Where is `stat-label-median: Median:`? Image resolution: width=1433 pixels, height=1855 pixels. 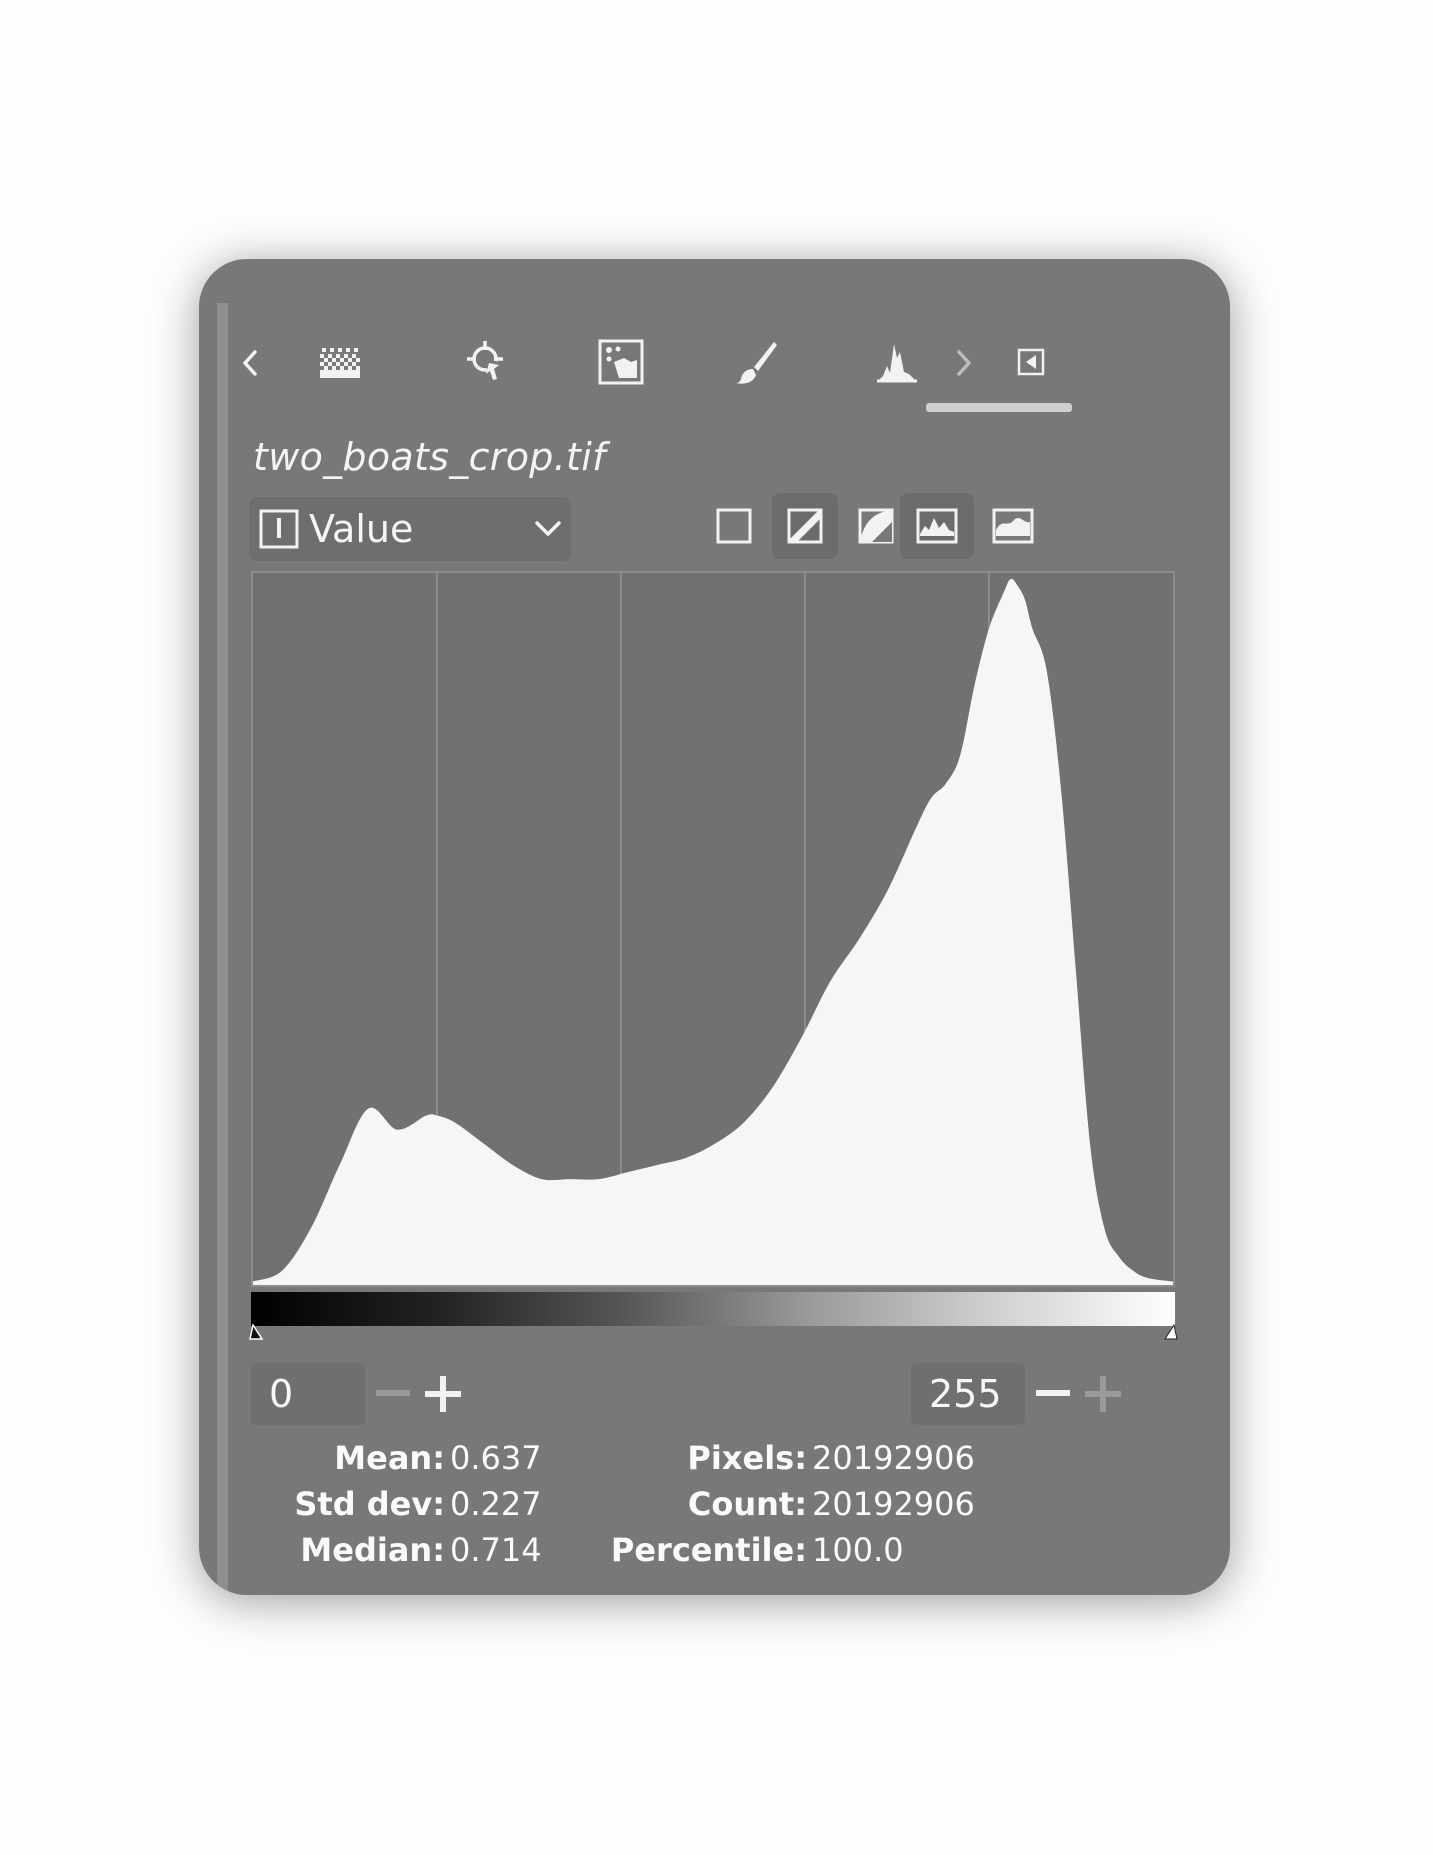
stat-label-median: Median: is located at coordinates (372, 1550).